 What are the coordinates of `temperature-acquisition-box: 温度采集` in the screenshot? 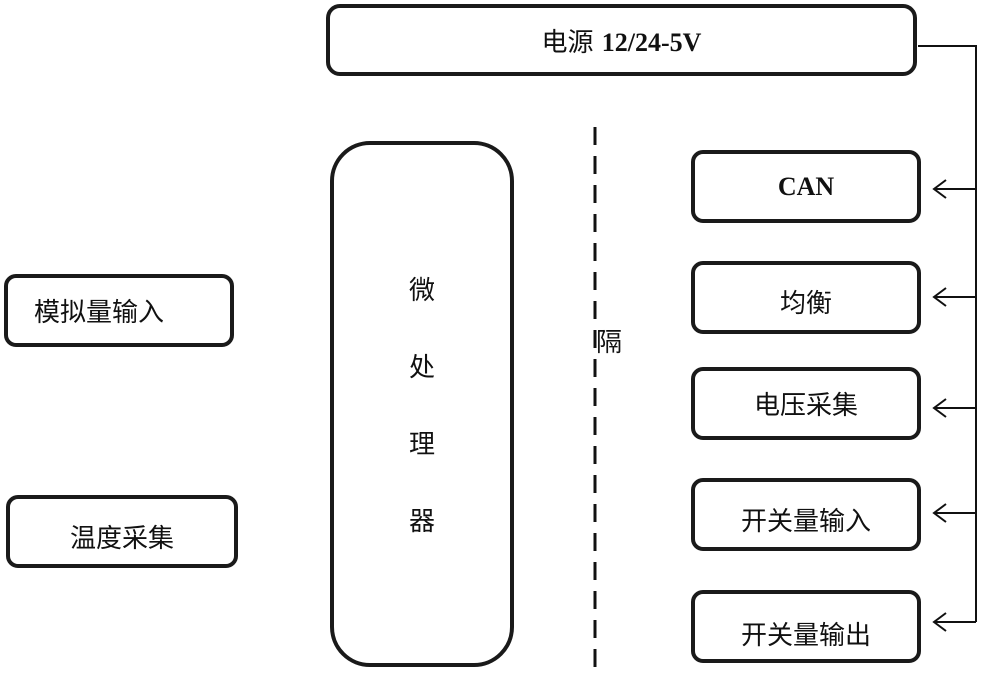 It's located at (122, 531).